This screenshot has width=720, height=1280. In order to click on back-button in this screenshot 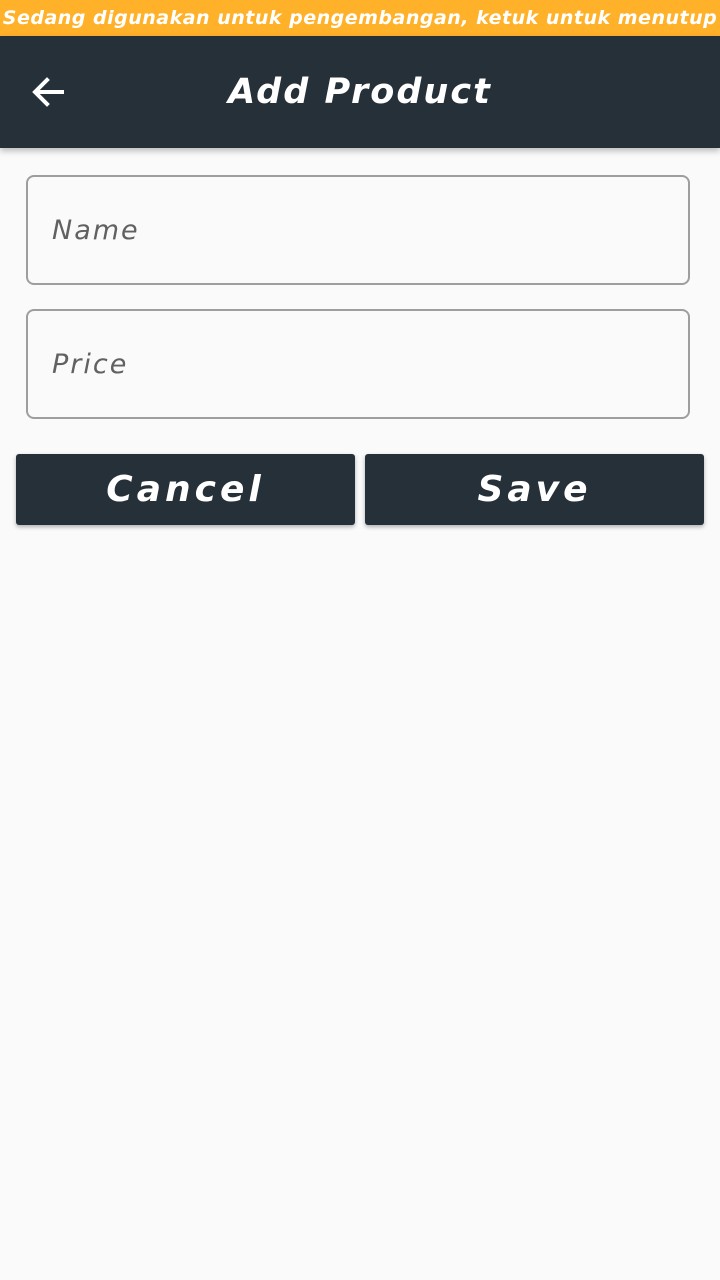, I will do `click(48, 92)`.